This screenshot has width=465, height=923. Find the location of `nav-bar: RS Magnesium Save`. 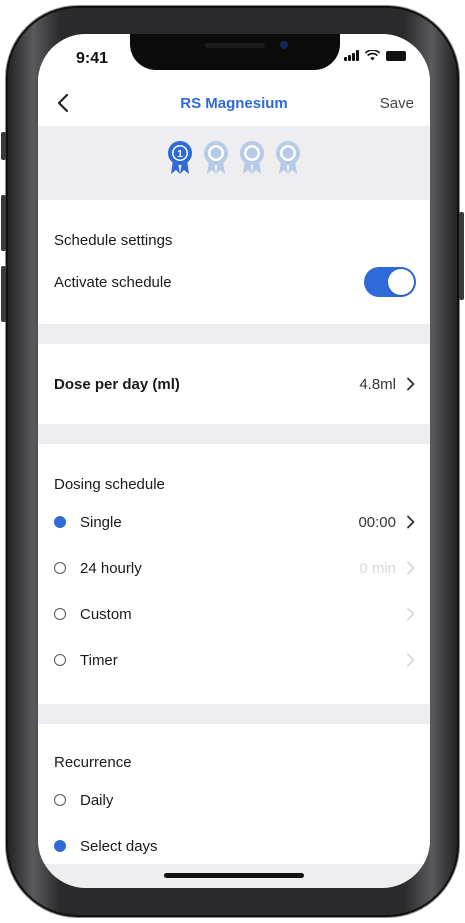

nav-bar: RS Magnesium Save is located at coordinates (234, 104).